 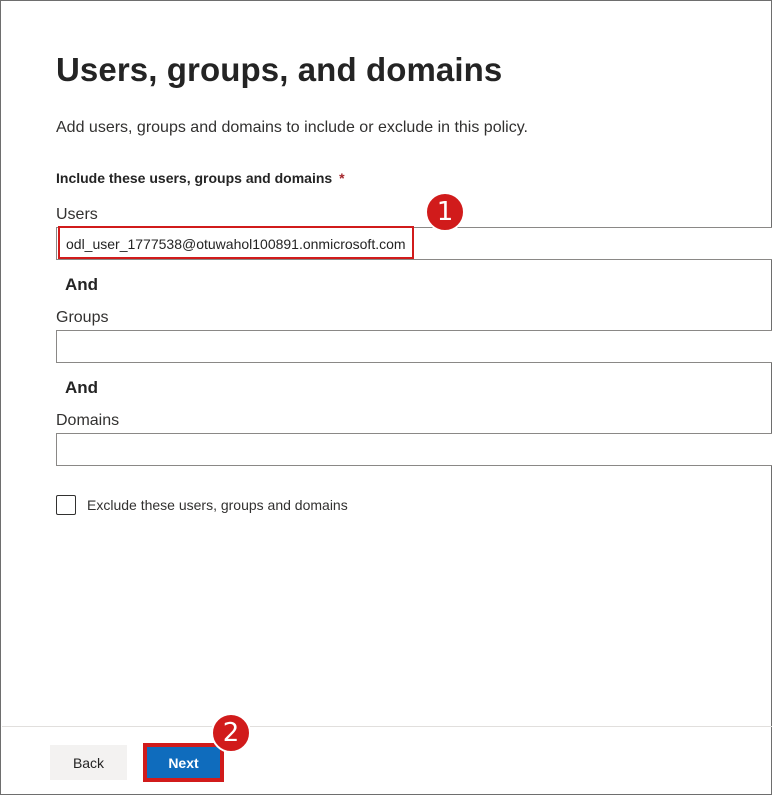 What do you see at coordinates (82, 317) in the screenshot?
I see `groups-label: Groups` at bounding box center [82, 317].